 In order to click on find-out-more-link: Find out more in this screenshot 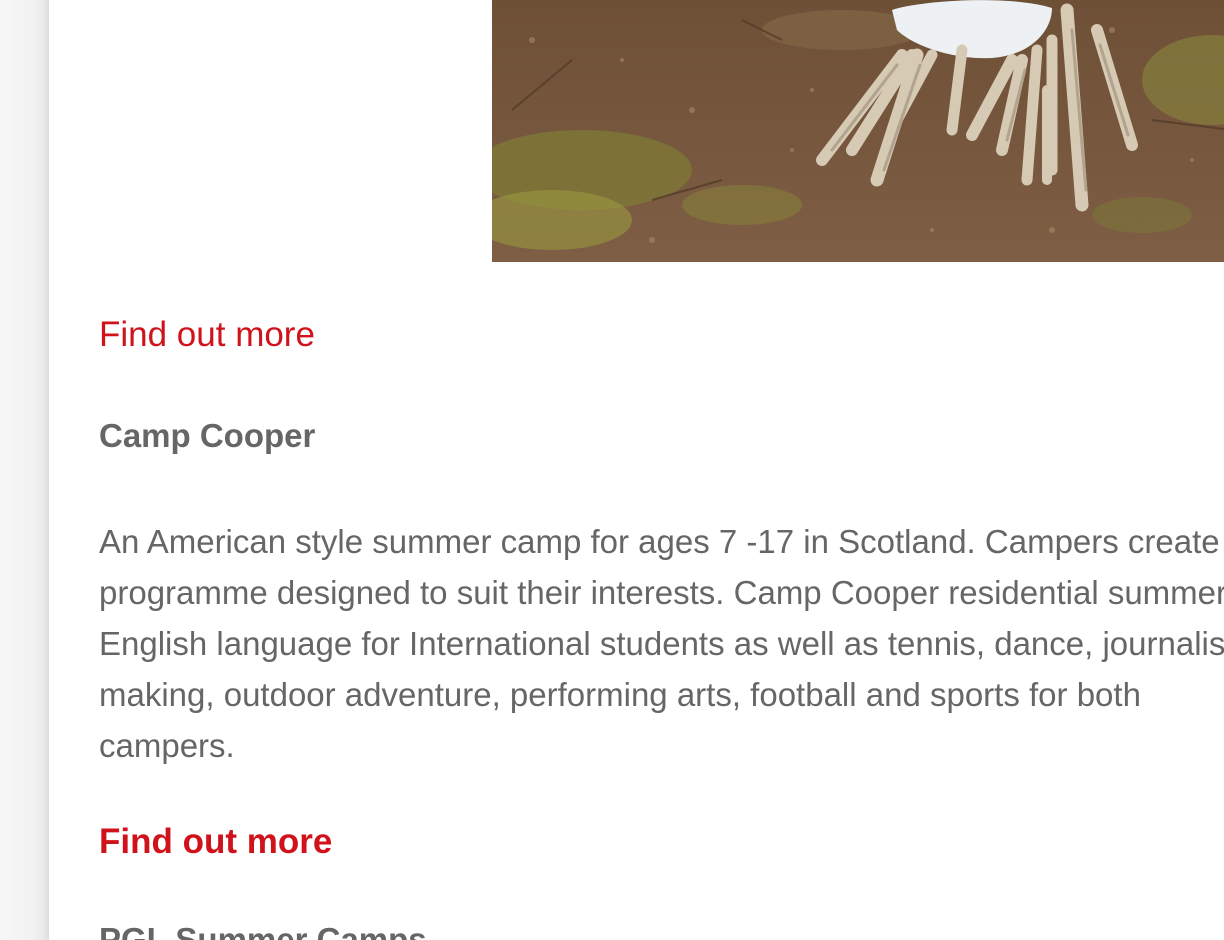, I will do `click(207, 335)`.